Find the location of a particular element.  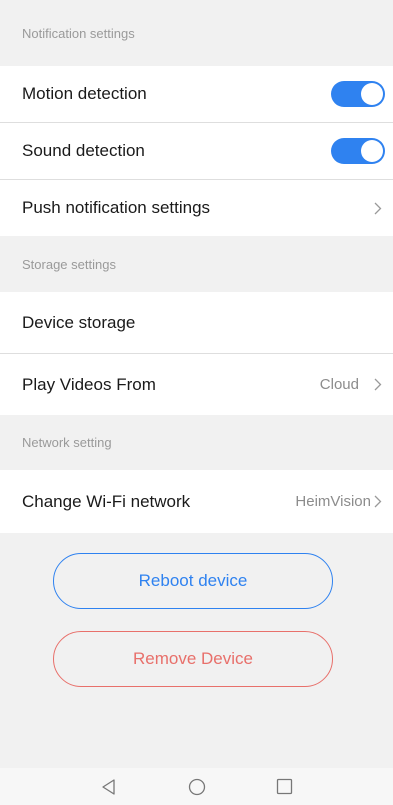

motion-detection-label: Motion detection is located at coordinates (84, 93).